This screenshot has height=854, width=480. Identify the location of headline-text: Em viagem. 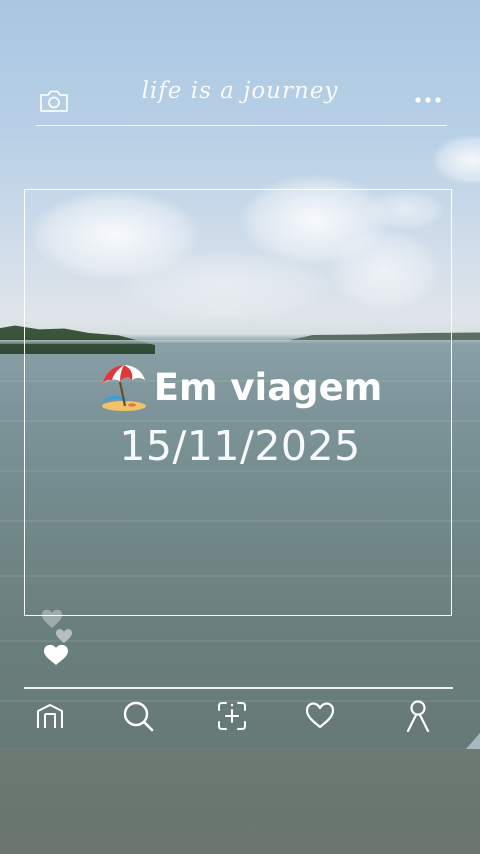
(268, 387).